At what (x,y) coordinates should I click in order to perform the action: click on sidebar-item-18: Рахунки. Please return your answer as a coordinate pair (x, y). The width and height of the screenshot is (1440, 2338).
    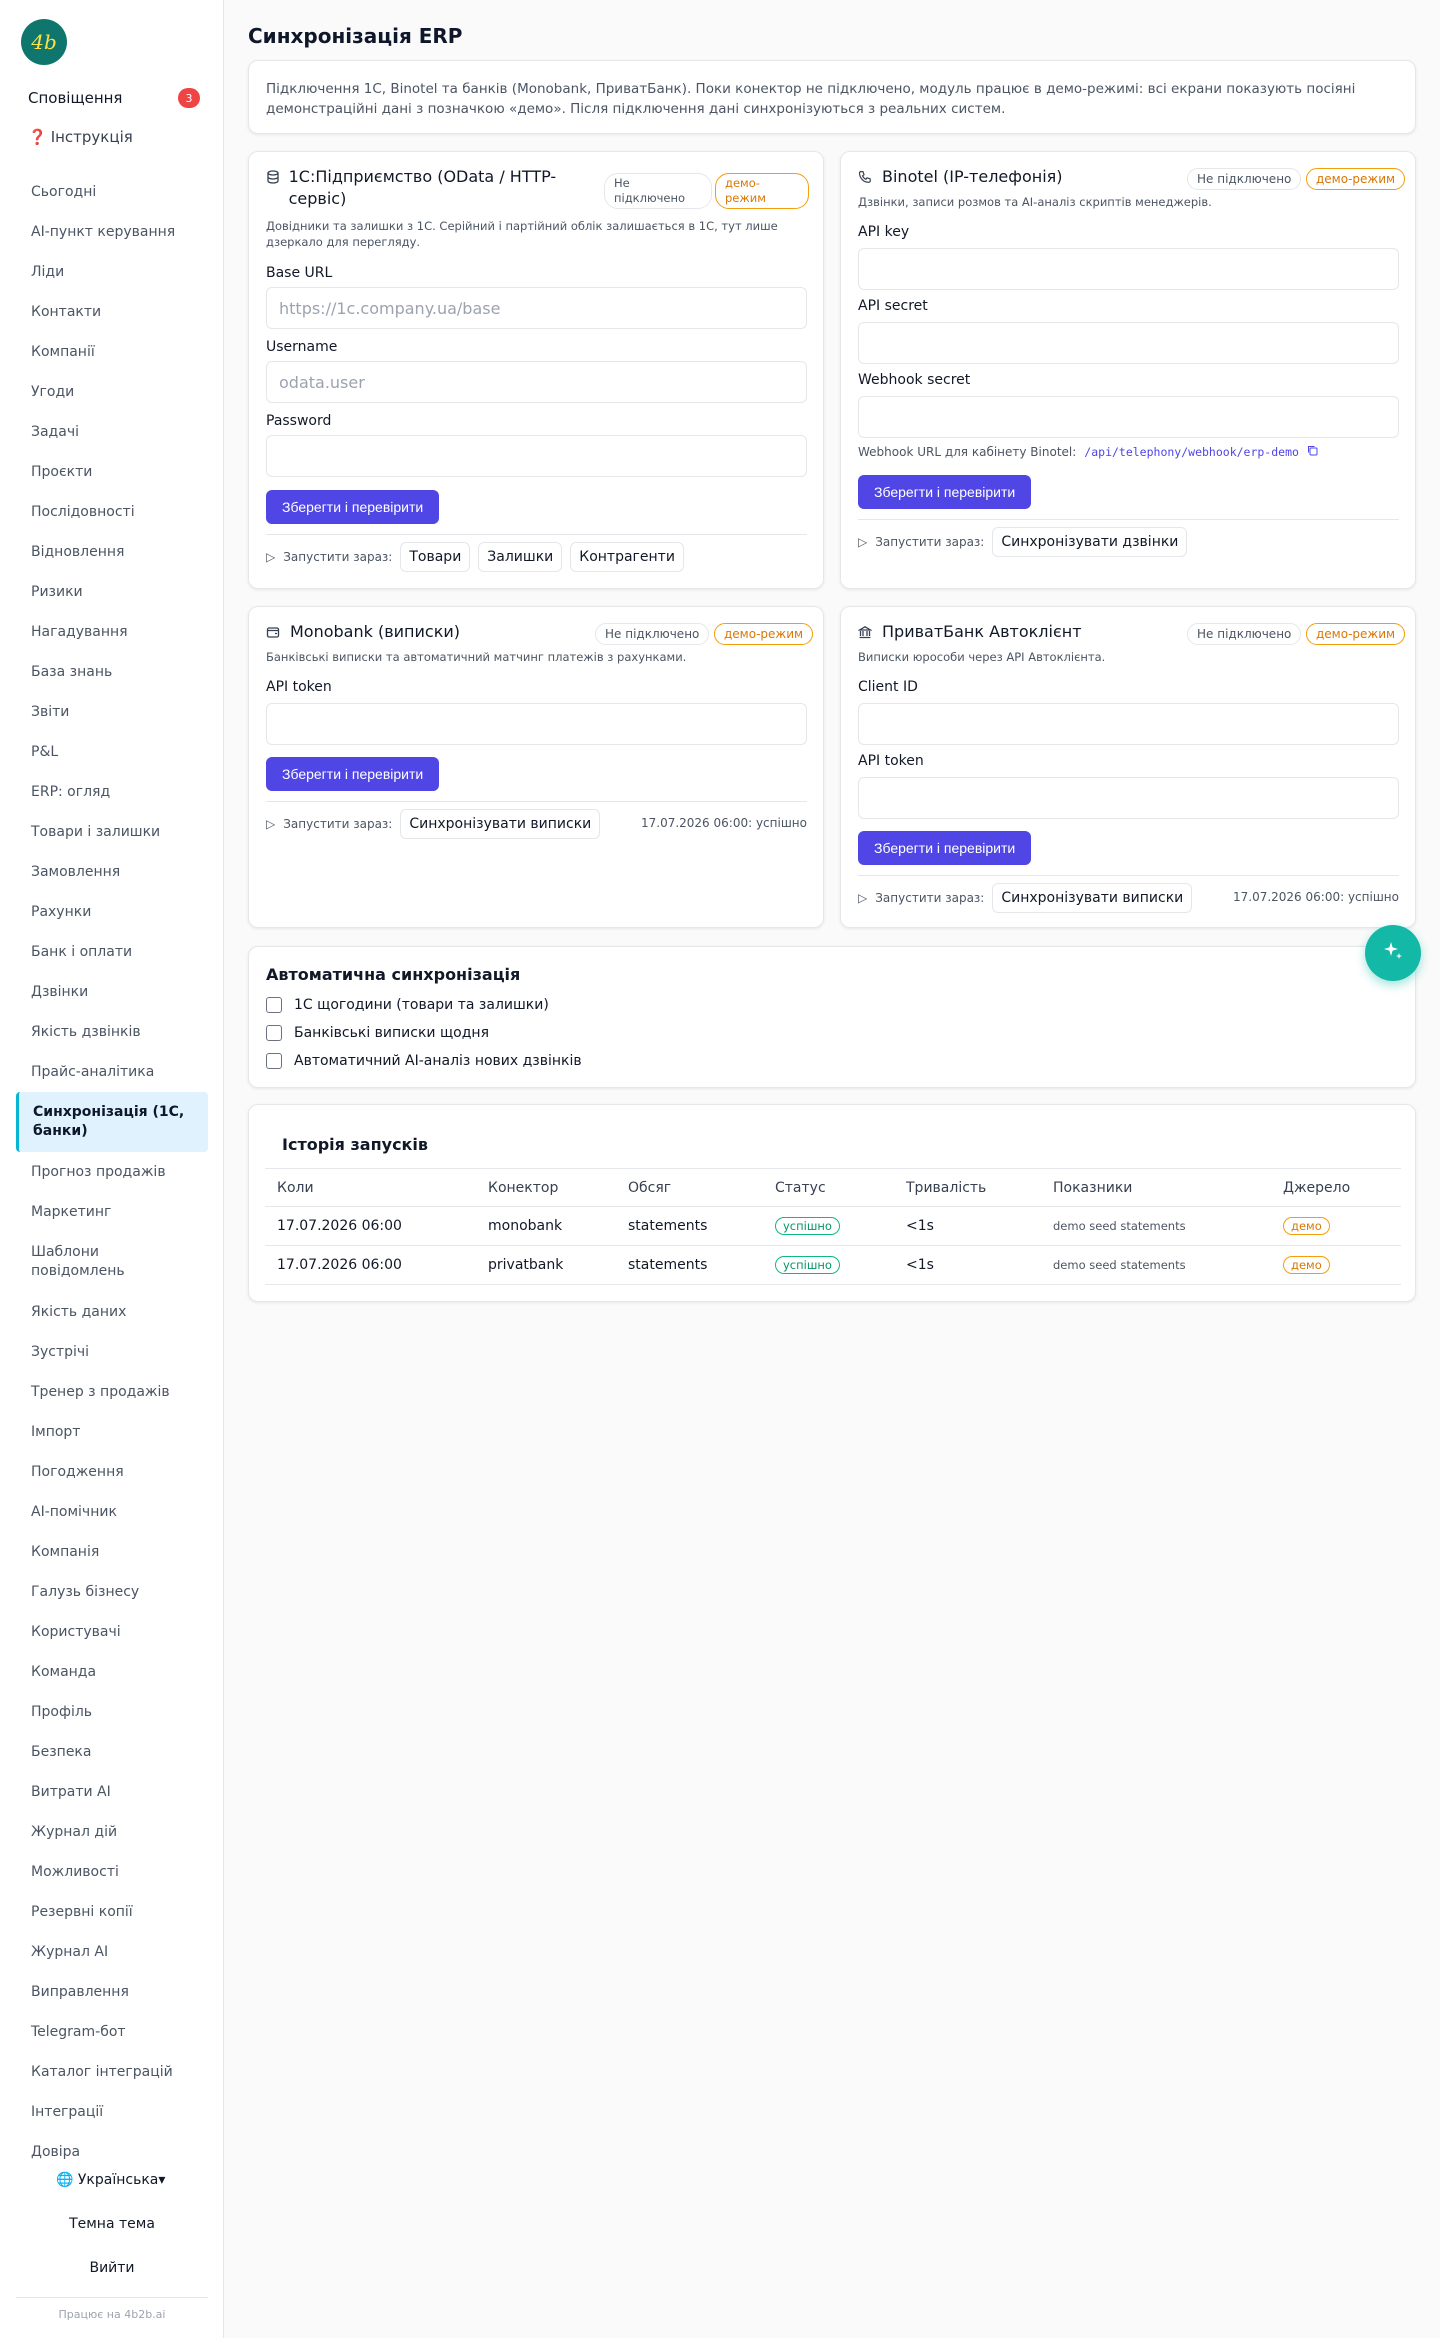
    Looking at the image, I should click on (112, 912).